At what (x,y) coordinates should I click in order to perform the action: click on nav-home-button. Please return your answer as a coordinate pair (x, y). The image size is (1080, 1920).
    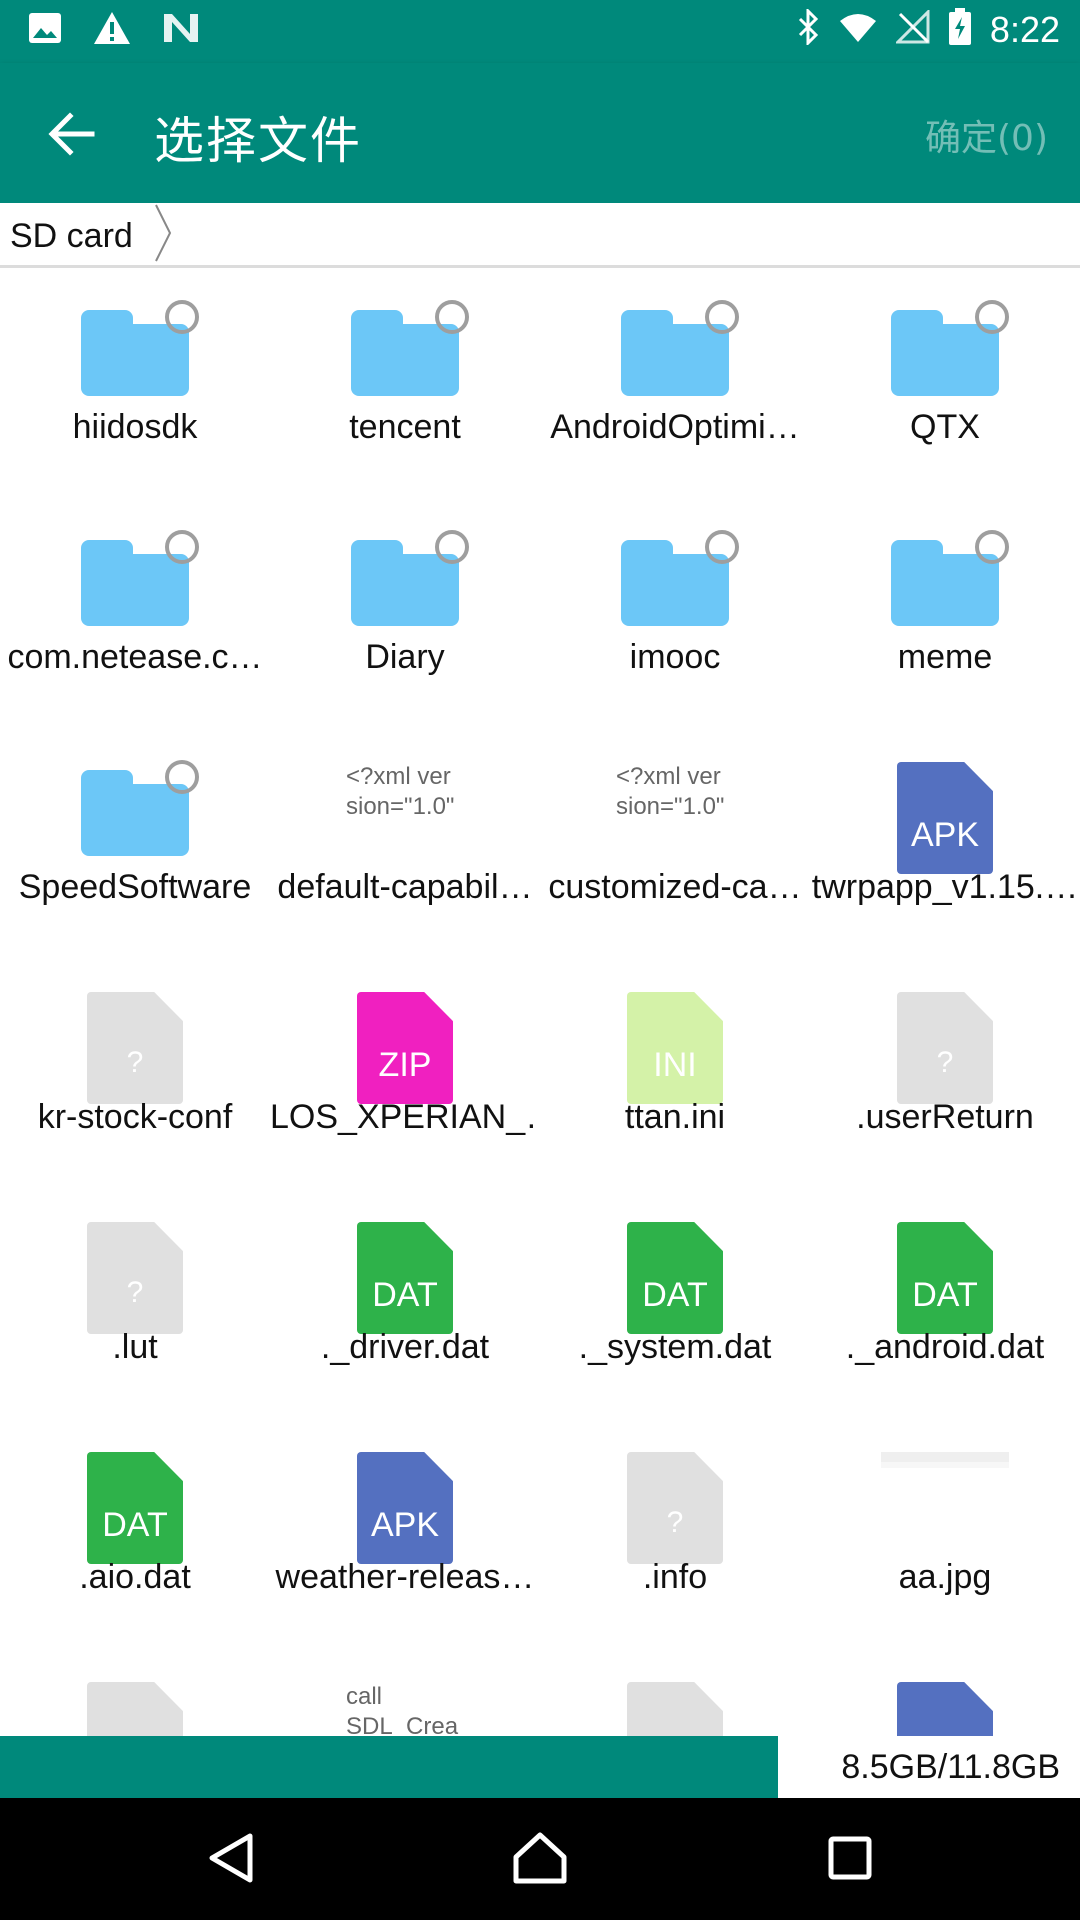
    Looking at the image, I should click on (540, 1858).